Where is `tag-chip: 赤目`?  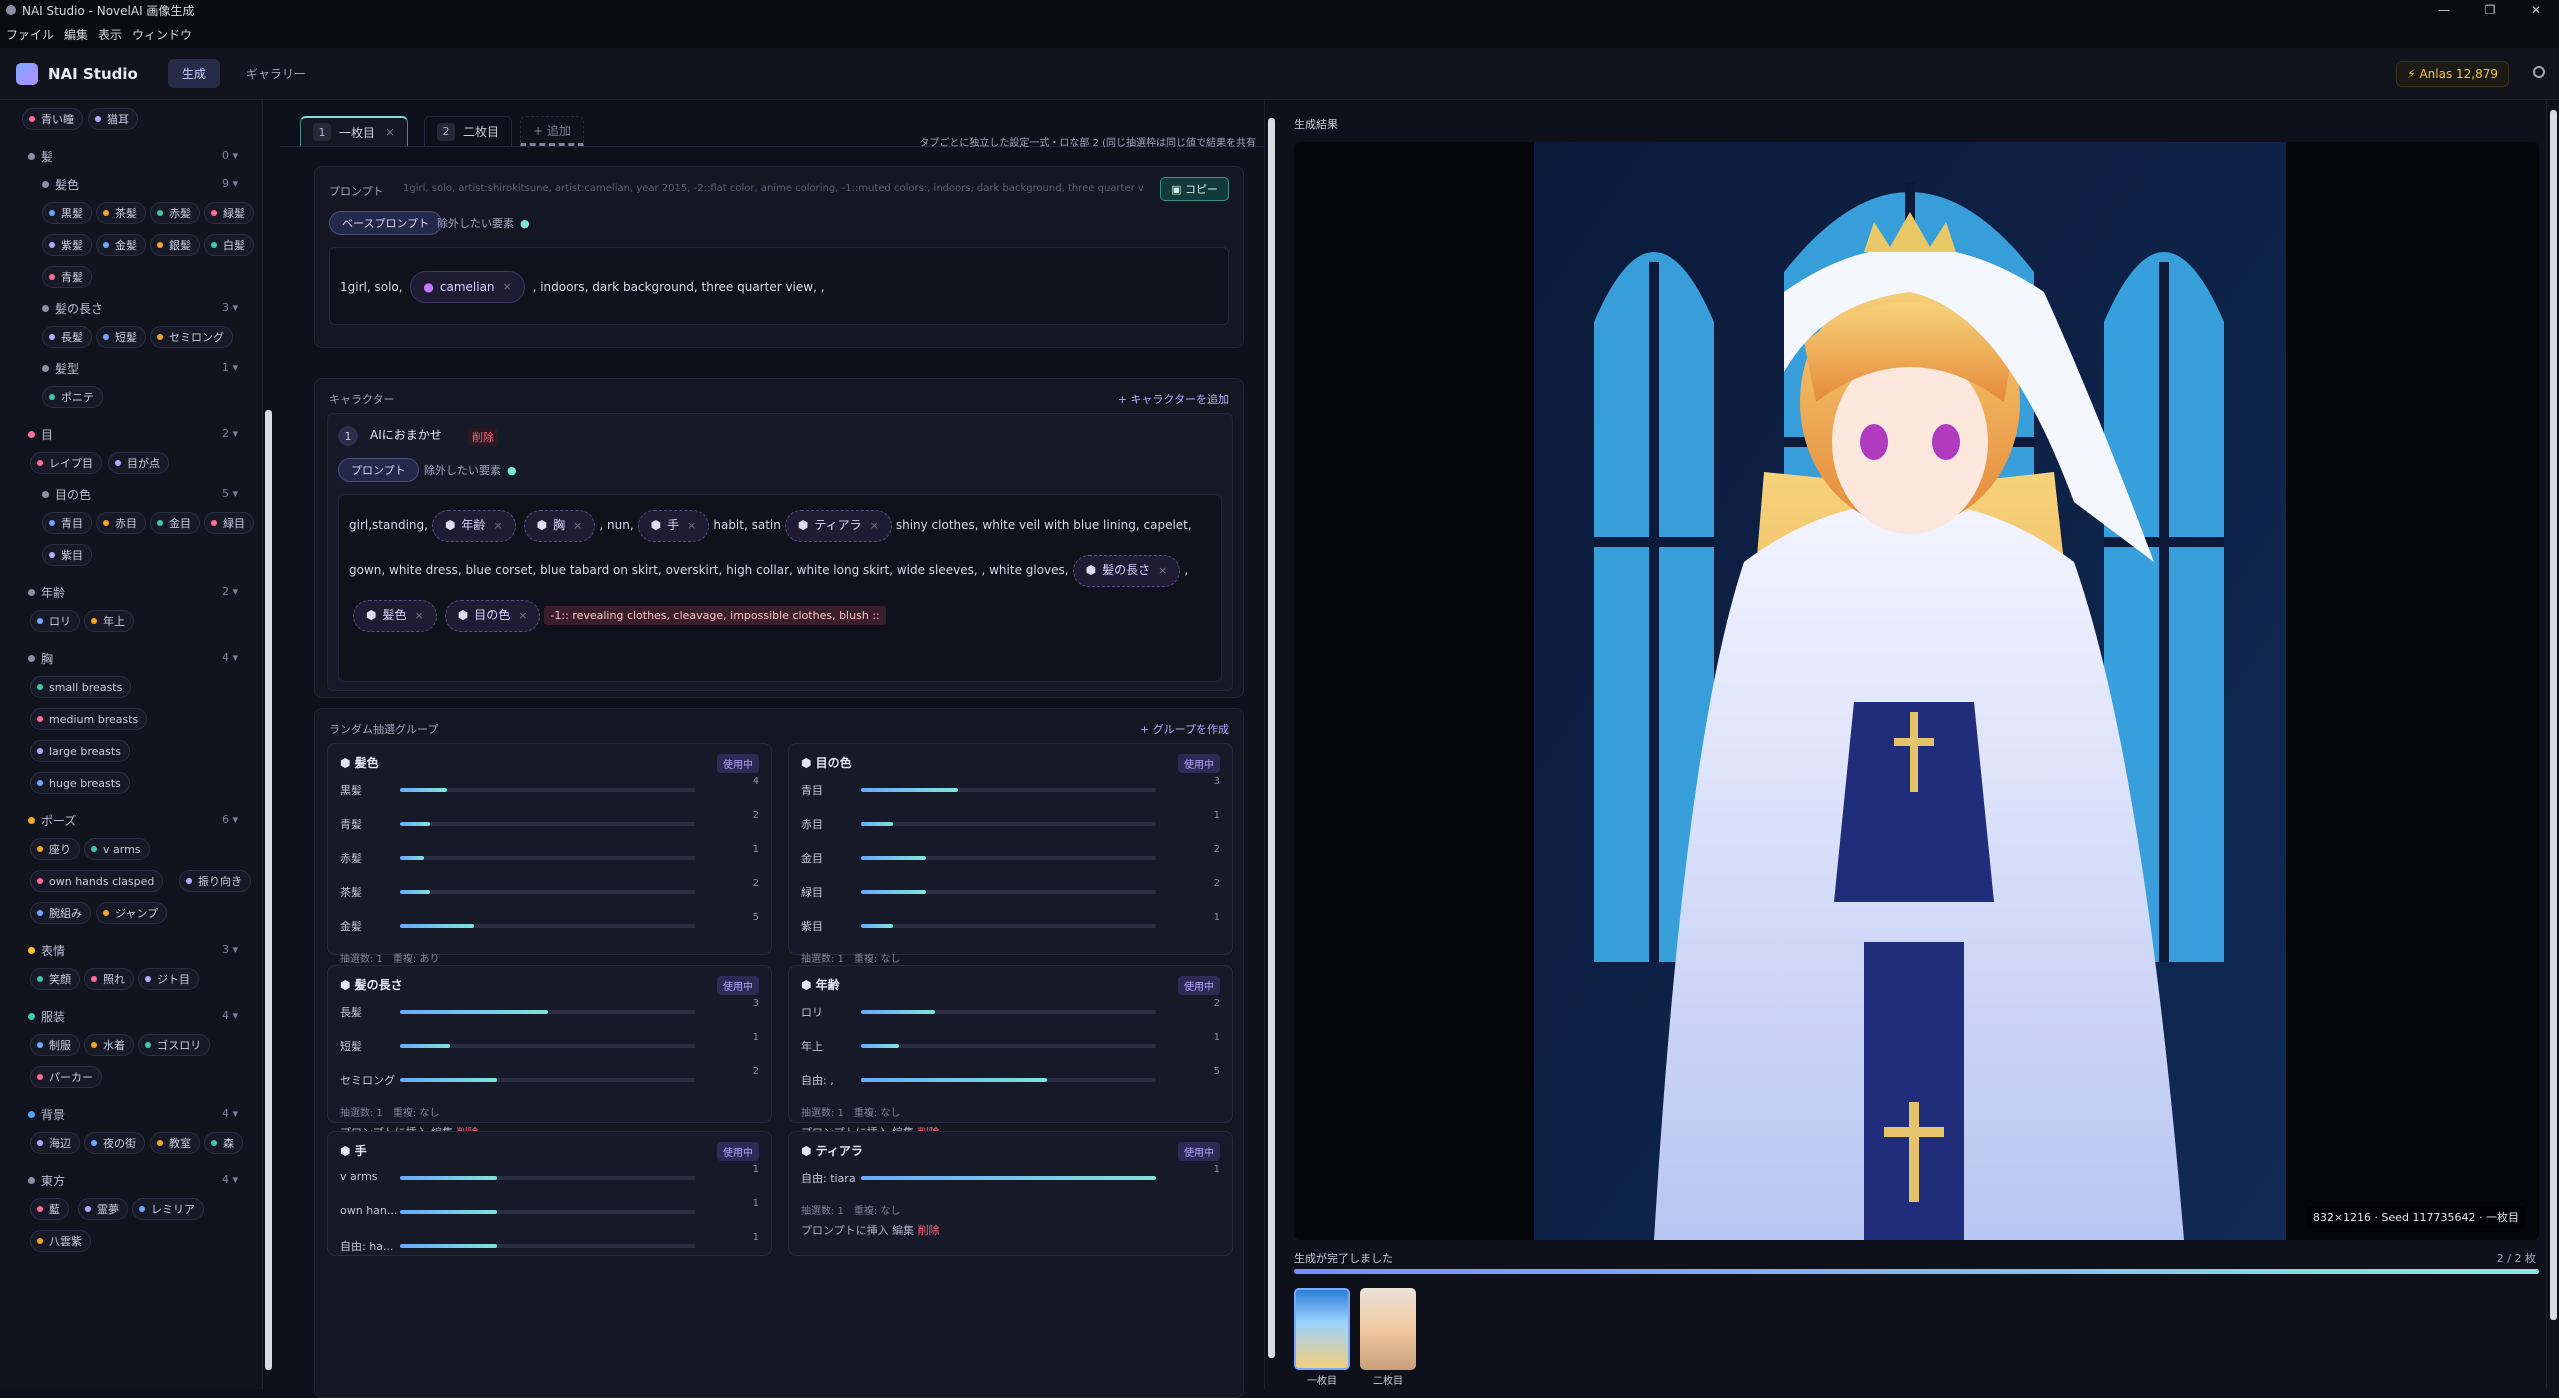
tag-chip: 赤目 is located at coordinates (121, 523).